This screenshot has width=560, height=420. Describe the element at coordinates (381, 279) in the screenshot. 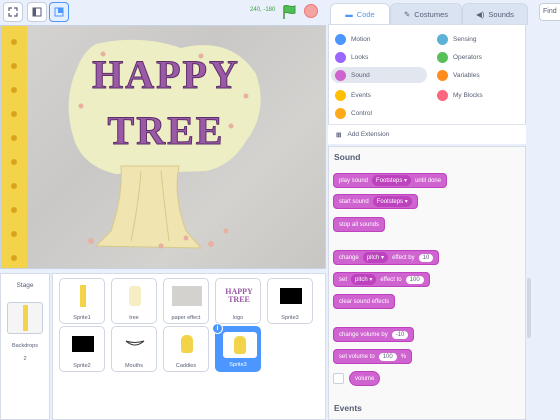

I see `set-effect-block: set pitch ▾ effect to 100` at that location.